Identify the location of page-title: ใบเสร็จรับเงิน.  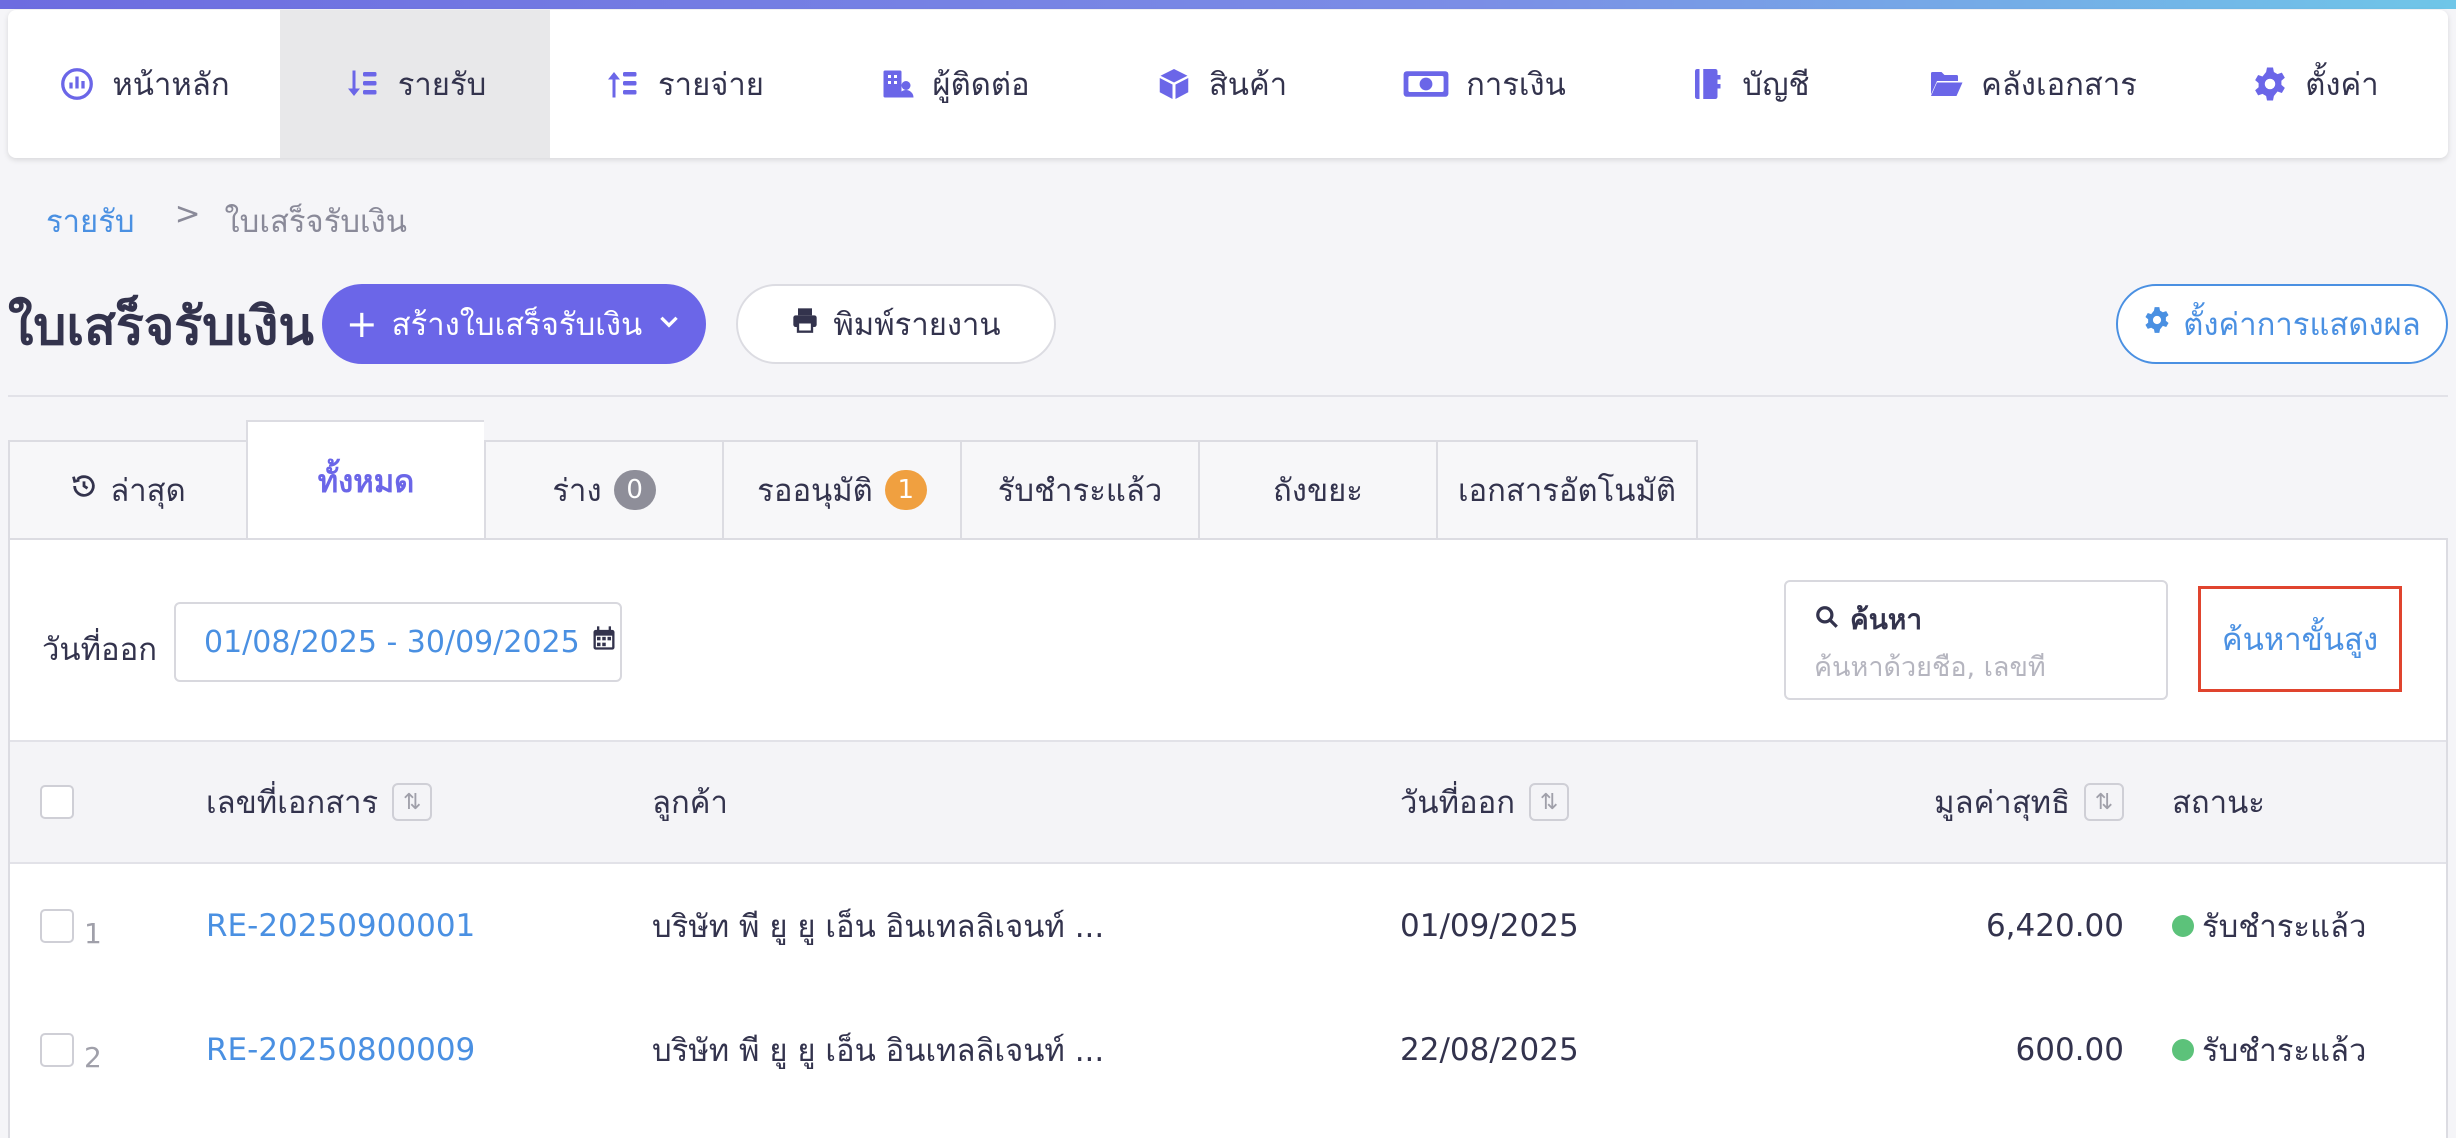
(161, 327).